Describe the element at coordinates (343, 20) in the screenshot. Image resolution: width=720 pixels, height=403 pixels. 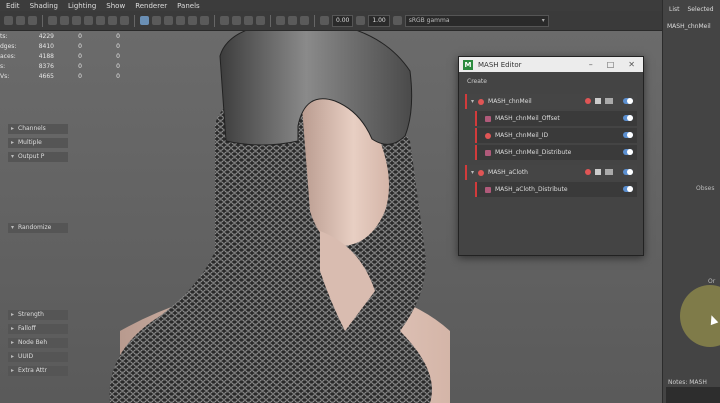
I see `exposure-field: 0.00` at that location.